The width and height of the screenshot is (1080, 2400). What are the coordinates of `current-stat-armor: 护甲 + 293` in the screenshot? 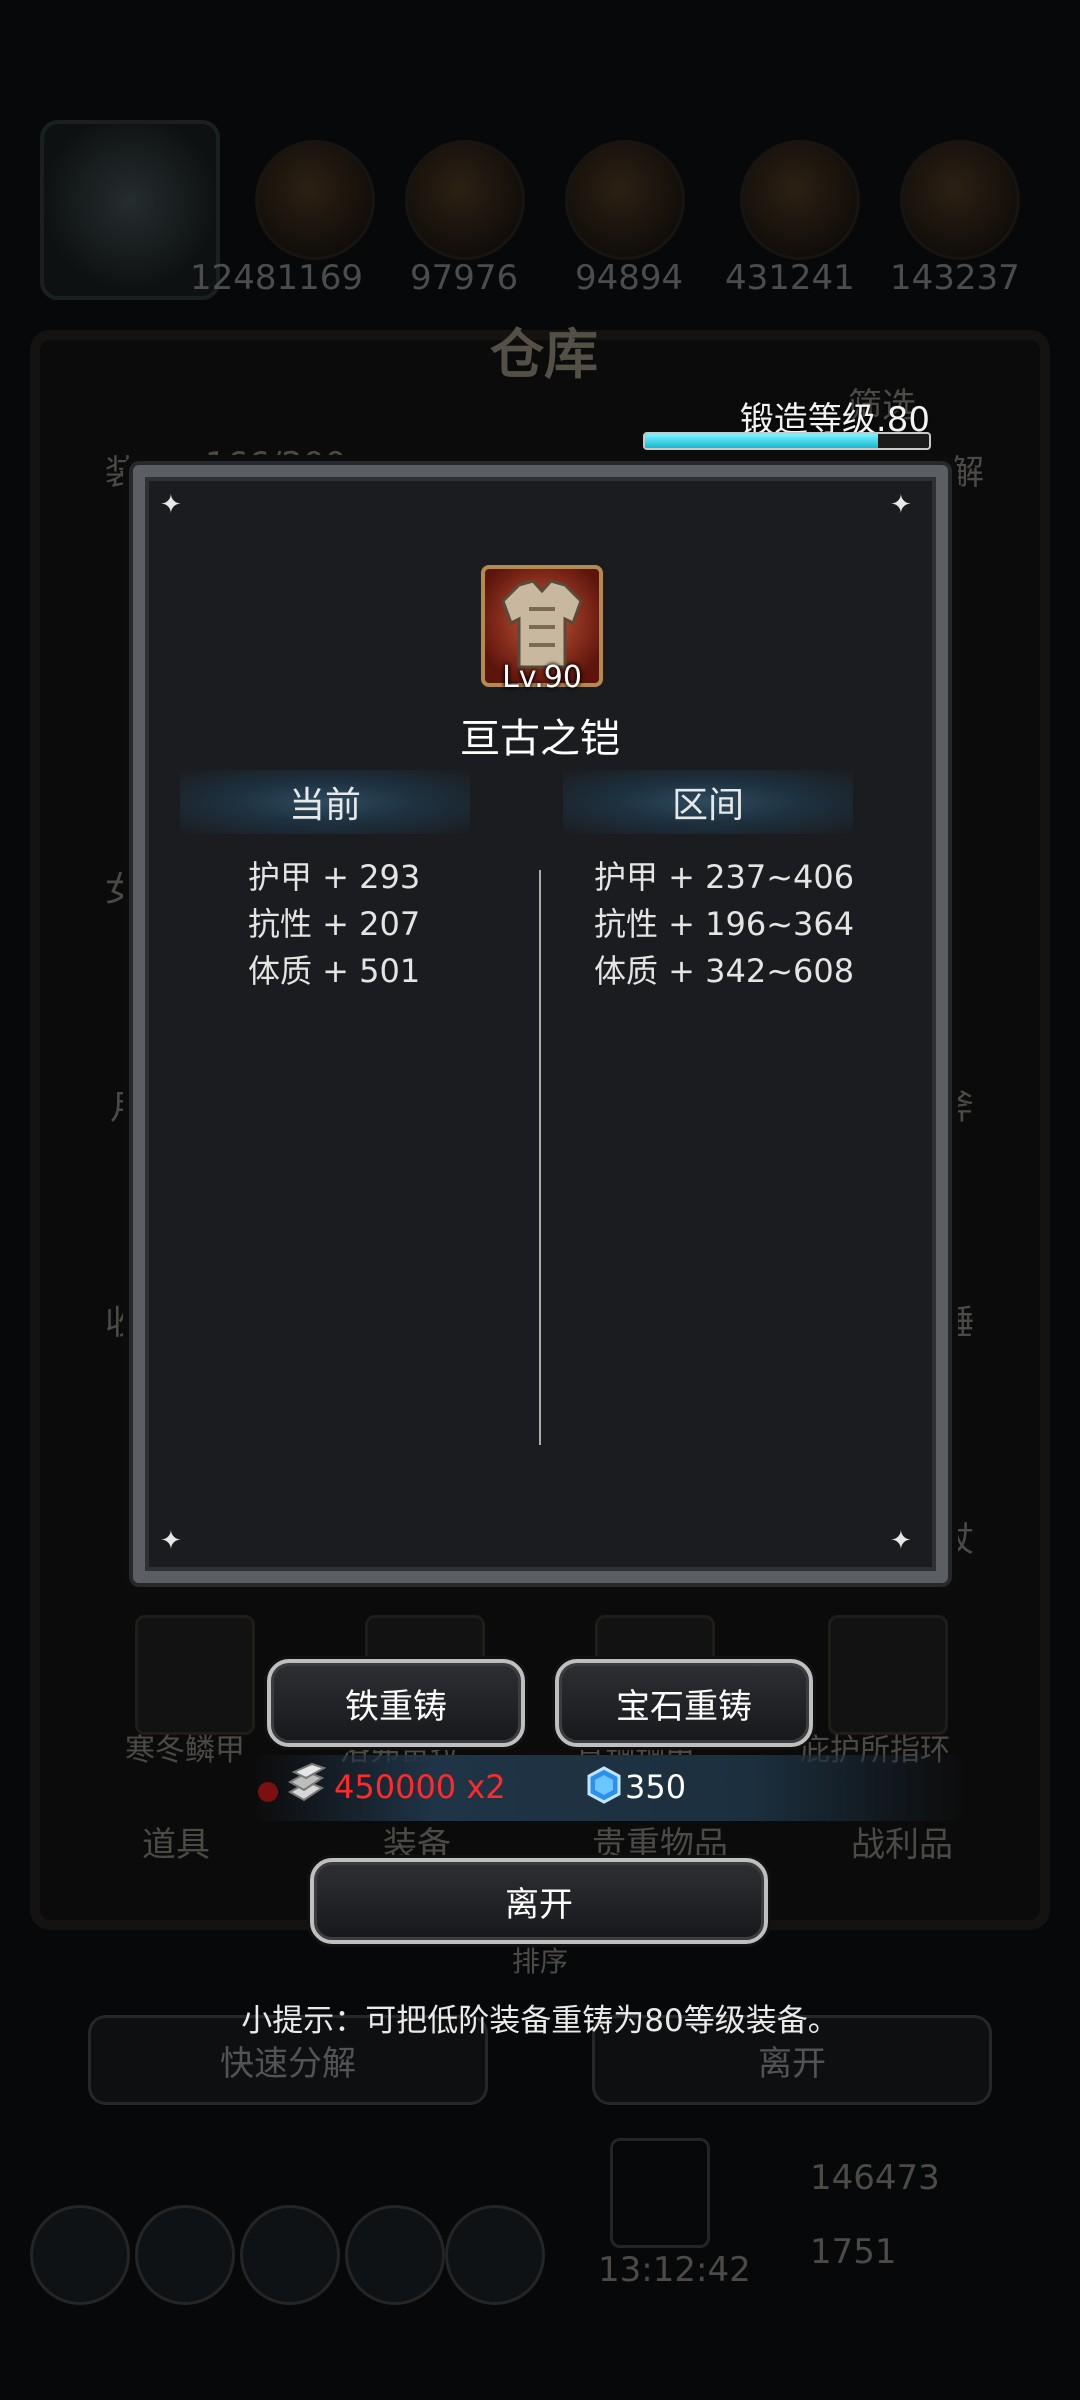 It's located at (334, 877).